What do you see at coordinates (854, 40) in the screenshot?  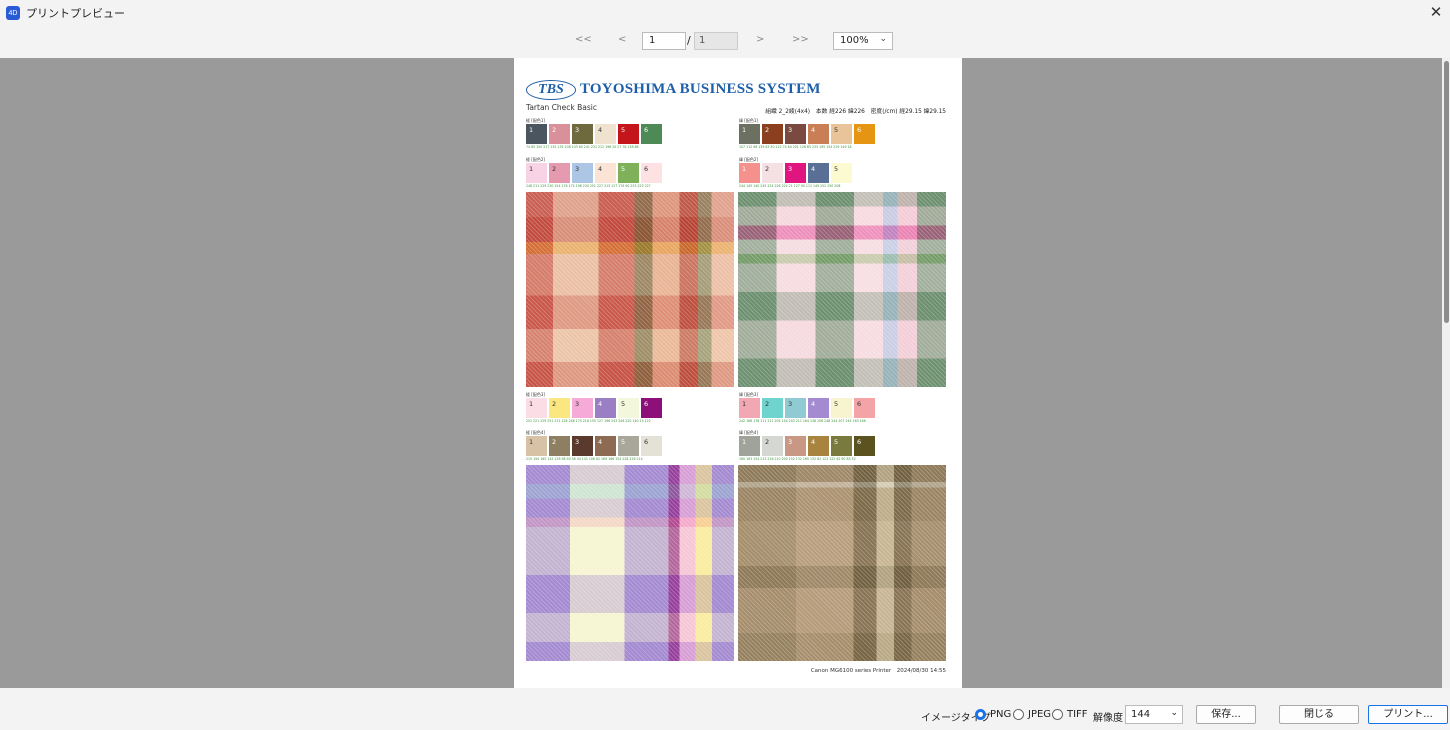 I see `zoom-value: 100%` at bounding box center [854, 40].